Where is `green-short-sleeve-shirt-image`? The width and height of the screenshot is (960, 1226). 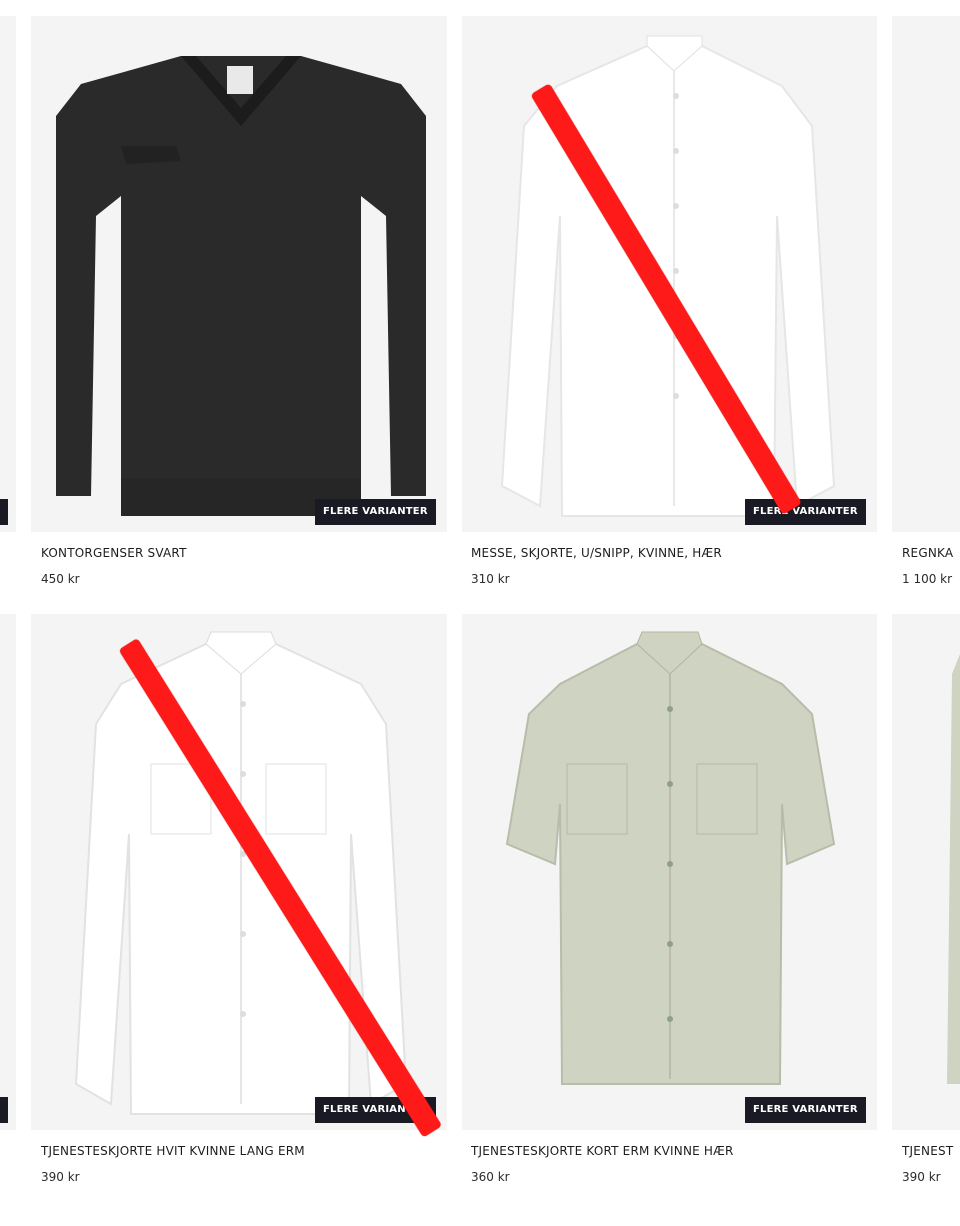 green-short-sleeve-shirt-image is located at coordinates (670, 858).